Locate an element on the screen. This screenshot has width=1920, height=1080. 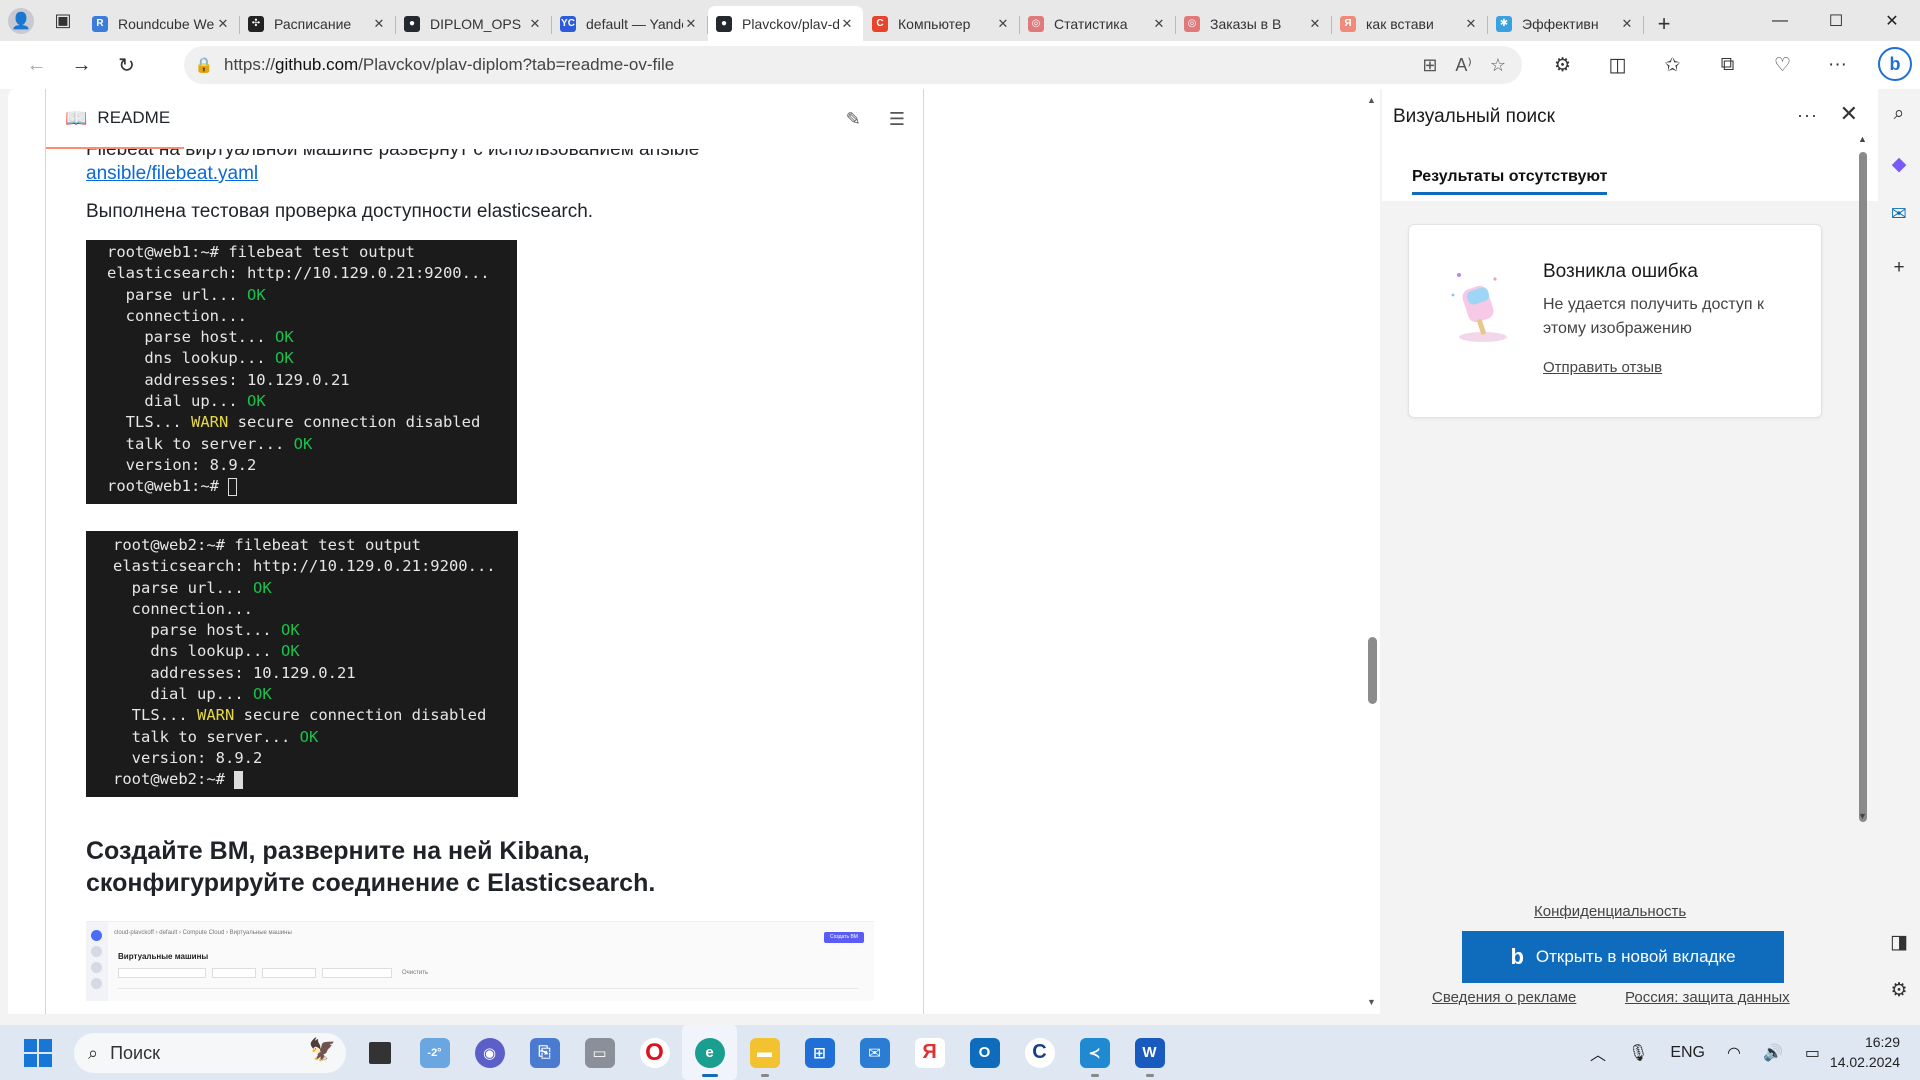
outlook-icon: ✉ is located at coordinates (1899, 214).